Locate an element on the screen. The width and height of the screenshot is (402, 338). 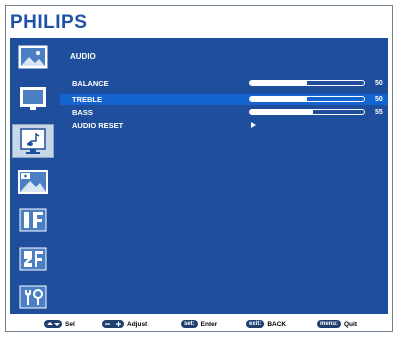
sidebar-item-audio is located at coordinates (33, 141).